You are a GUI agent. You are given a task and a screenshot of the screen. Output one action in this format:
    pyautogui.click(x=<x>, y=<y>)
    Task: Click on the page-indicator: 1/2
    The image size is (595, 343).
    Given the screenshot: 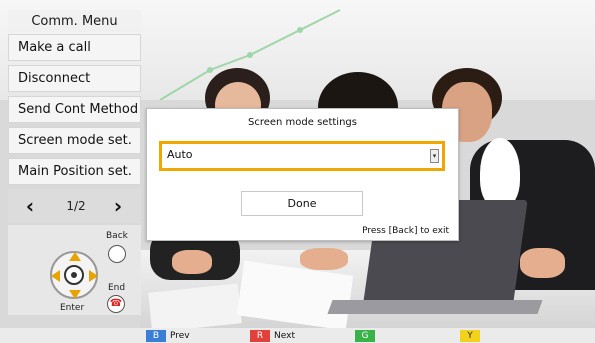 What is the action you would take?
    pyautogui.click(x=76, y=206)
    